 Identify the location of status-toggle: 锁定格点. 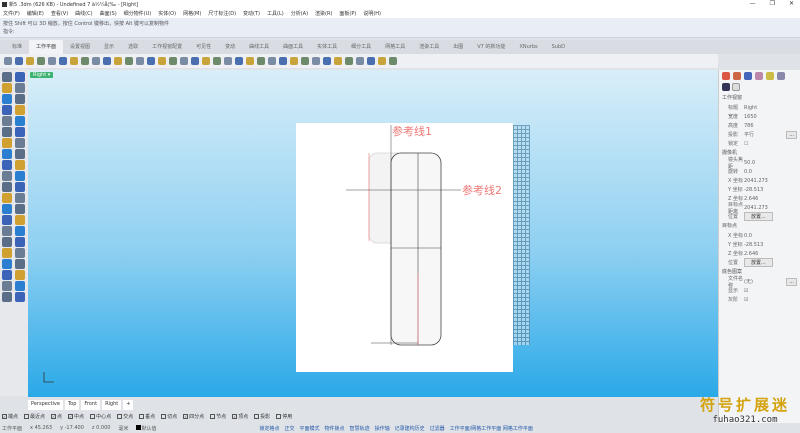
(269, 428).